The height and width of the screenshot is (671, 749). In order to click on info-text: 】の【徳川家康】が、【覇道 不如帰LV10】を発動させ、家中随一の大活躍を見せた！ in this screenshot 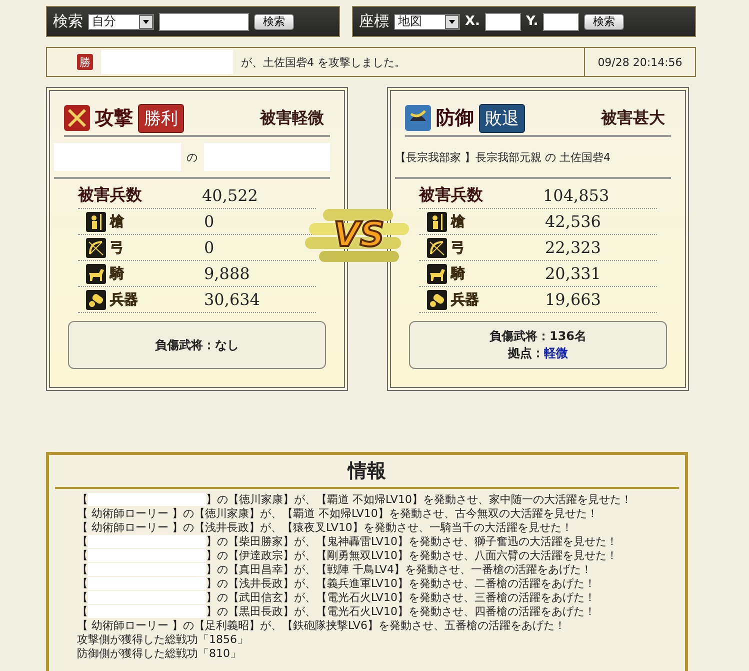, I will do `click(419, 499)`.